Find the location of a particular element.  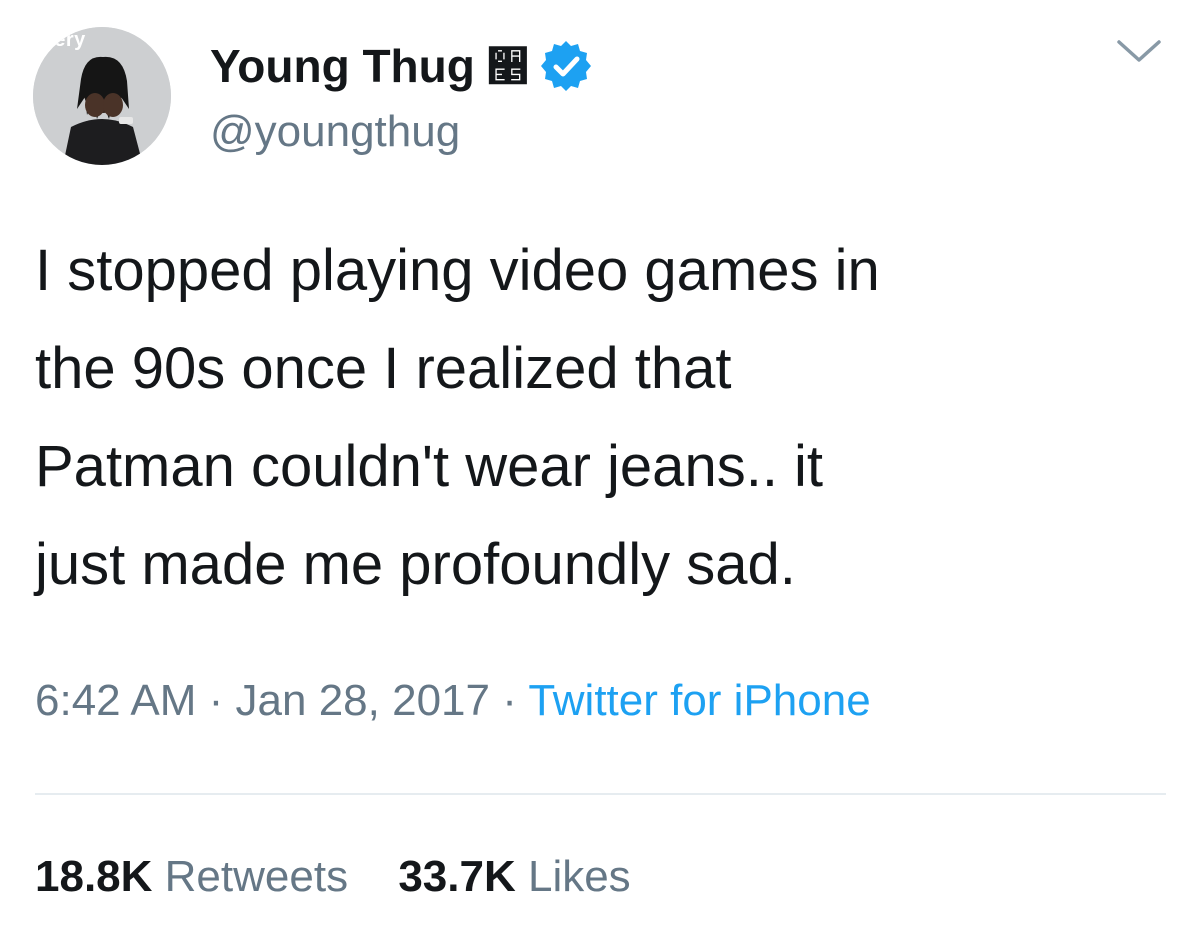

tweet-date: Jan 28, 2017 is located at coordinates (363, 700).